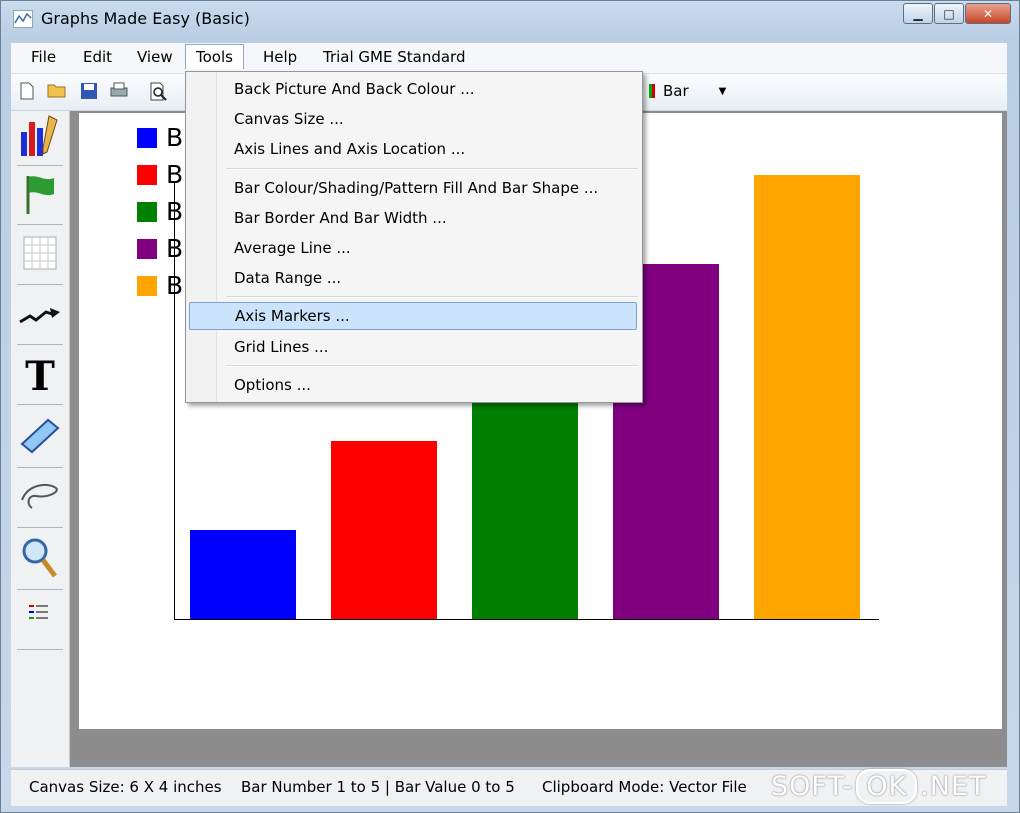 The image size is (1020, 813). What do you see at coordinates (97, 57) in the screenshot?
I see `menu-edit: Edit` at bounding box center [97, 57].